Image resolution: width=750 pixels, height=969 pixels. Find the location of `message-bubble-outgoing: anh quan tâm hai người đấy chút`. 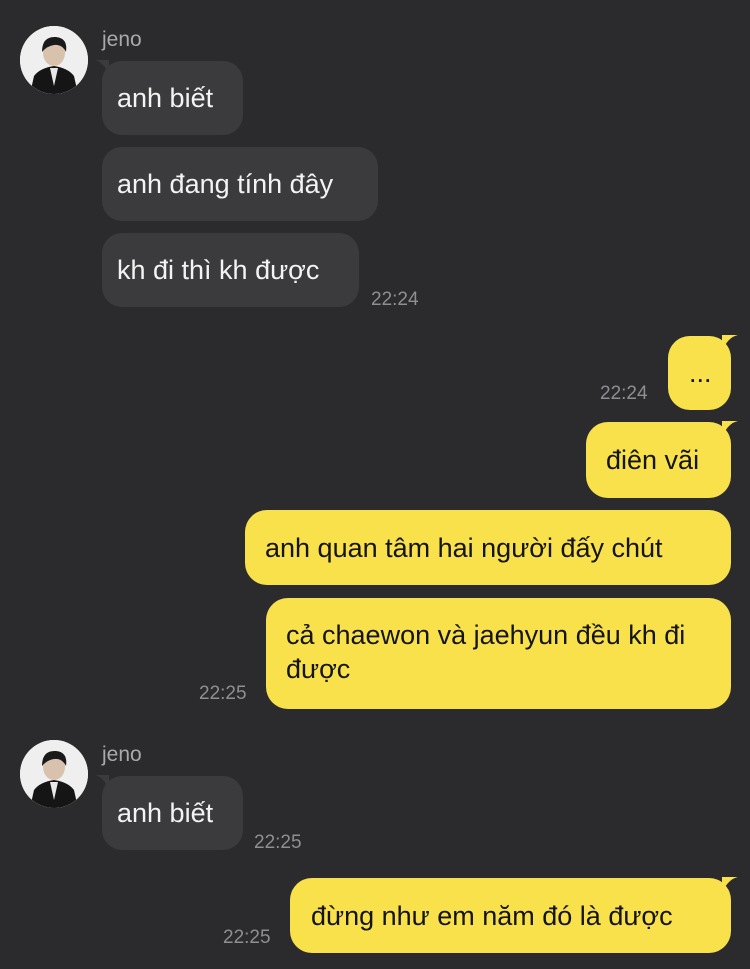

message-bubble-outgoing: anh quan tâm hai người đấy chút is located at coordinates (488, 547).